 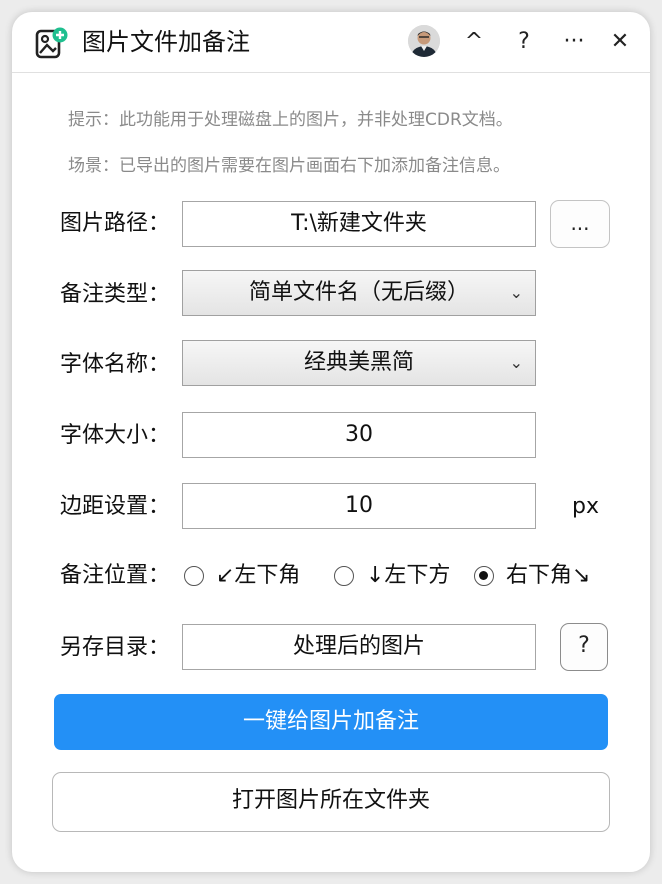 I want to click on title-bar: 图片文件加备注 ^ ? ··· ✕, so click(x=331, y=42).